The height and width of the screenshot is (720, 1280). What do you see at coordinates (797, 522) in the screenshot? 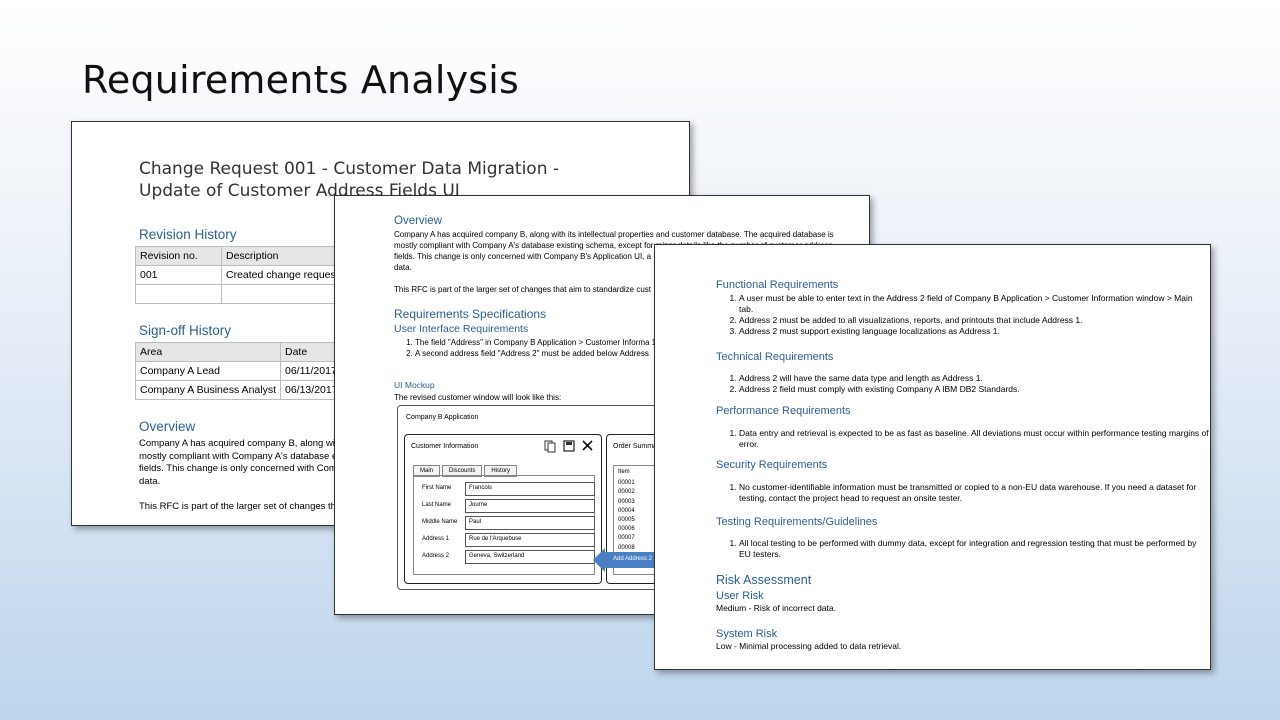
I see `testing-requirements-heading: Testing Requirements/Guidelines` at bounding box center [797, 522].